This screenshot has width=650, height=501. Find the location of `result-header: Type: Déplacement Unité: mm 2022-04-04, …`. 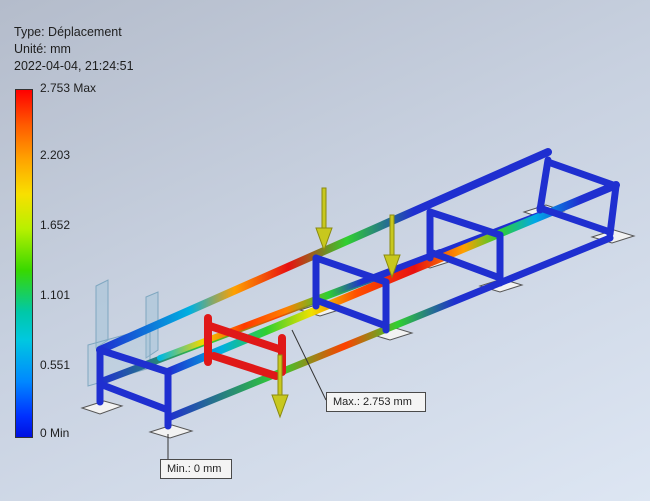

result-header: Type: Déplacement Unité: mm 2022-04-04, … is located at coordinates (74, 49).